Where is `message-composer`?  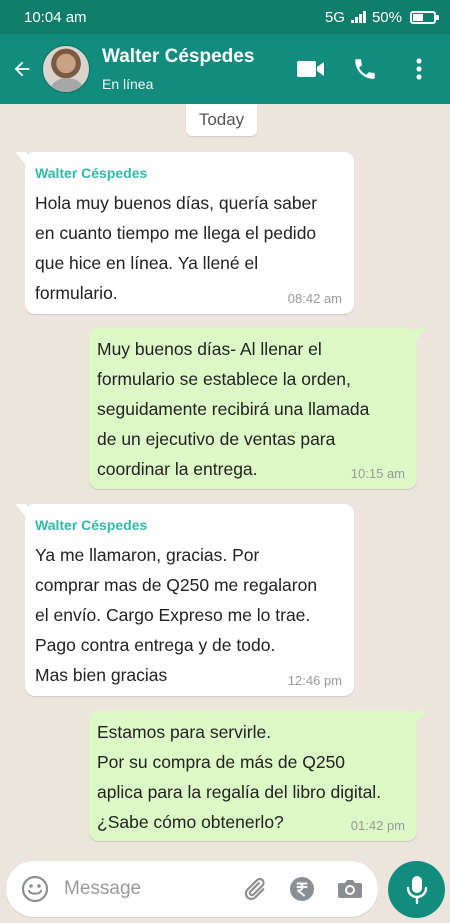 message-composer is located at coordinates (192, 889).